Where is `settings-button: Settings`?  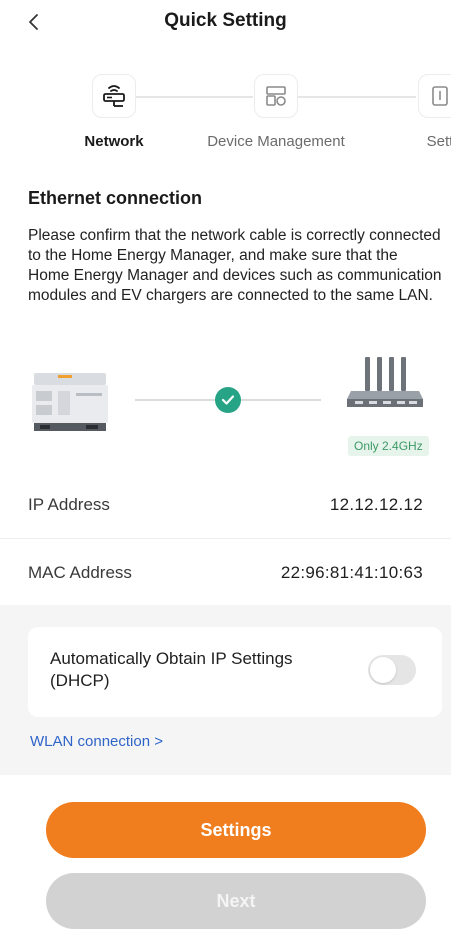 settings-button: Settings is located at coordinates (236, 830).